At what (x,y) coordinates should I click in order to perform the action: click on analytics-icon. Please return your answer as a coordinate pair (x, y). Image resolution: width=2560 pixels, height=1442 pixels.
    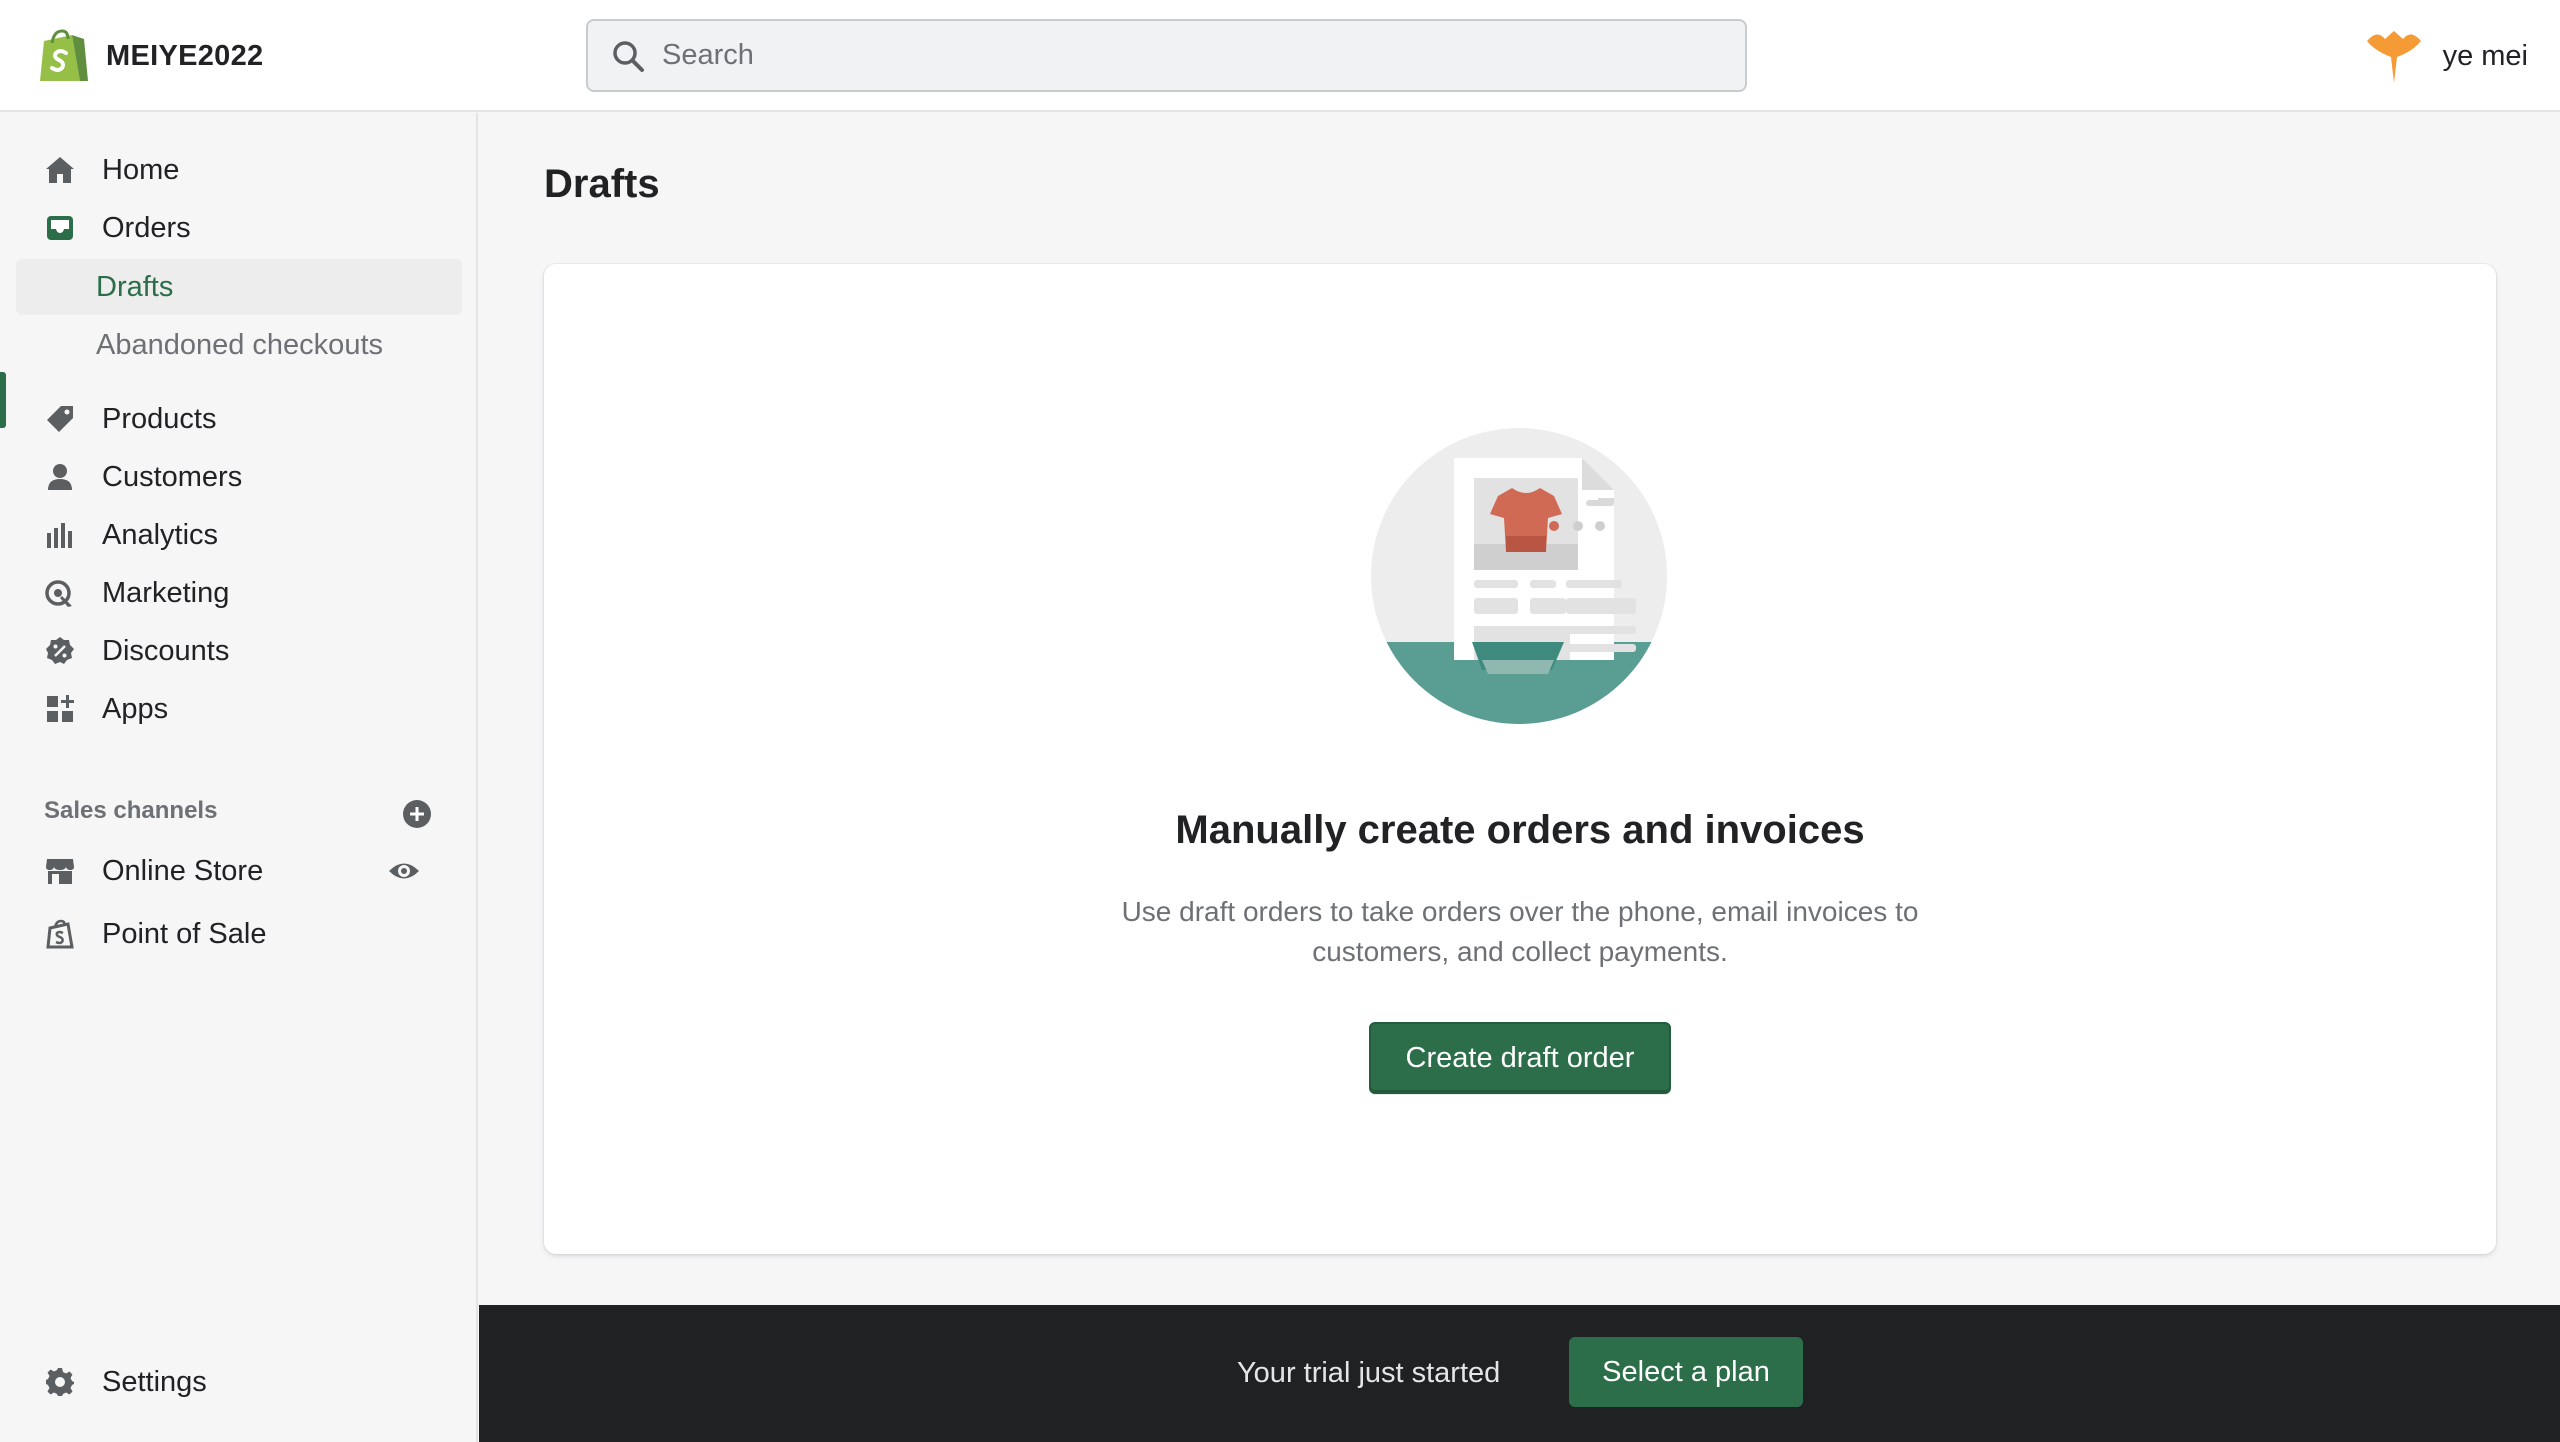
    Looking at the image, I should click on (60, 535).